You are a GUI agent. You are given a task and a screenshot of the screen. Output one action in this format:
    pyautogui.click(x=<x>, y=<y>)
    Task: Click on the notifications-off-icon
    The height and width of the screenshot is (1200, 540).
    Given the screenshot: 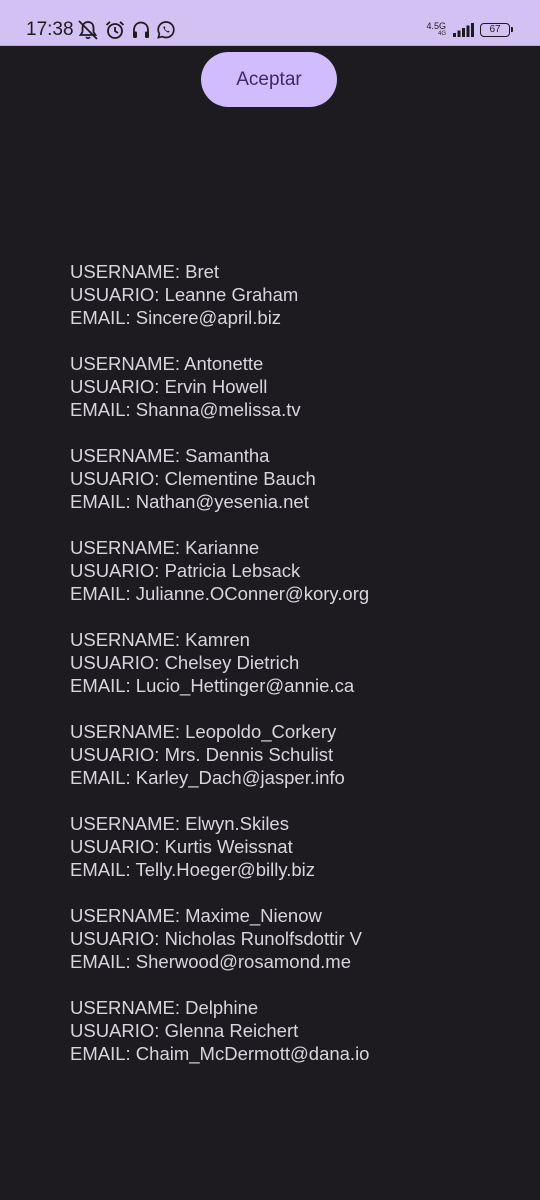 What is the action you would take?
    pyautogui.click(x=88, y=30)
    